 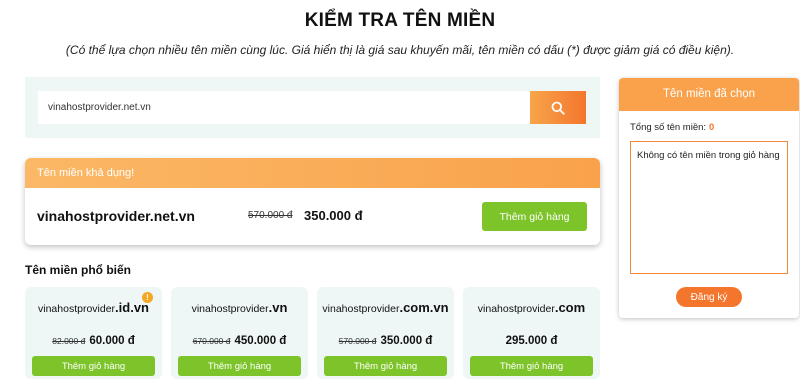 What do you see at coordinates (570, 307) in the screenshot?
I see `domain-tld: .com` at bounding box center [570, 307].